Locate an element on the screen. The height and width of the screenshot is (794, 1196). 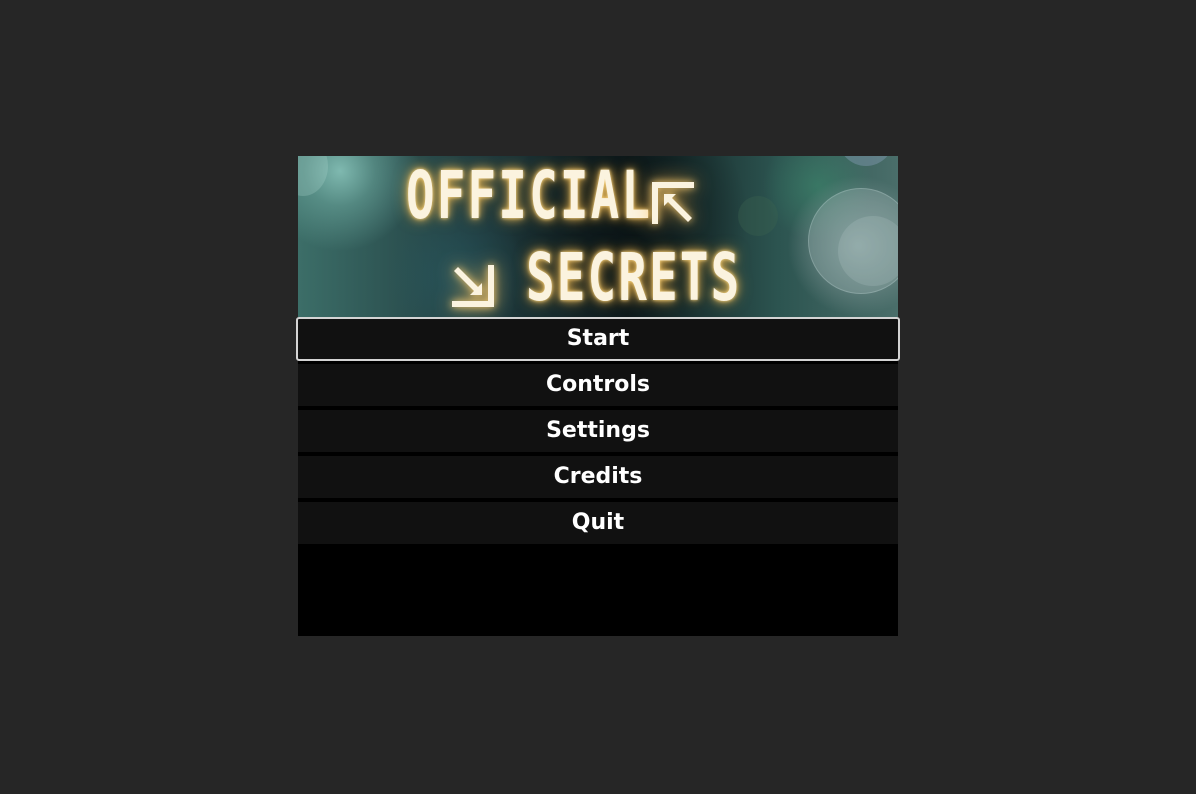
title-banner: OFFICIAL SECRETS is located at coordinates (598, 236).